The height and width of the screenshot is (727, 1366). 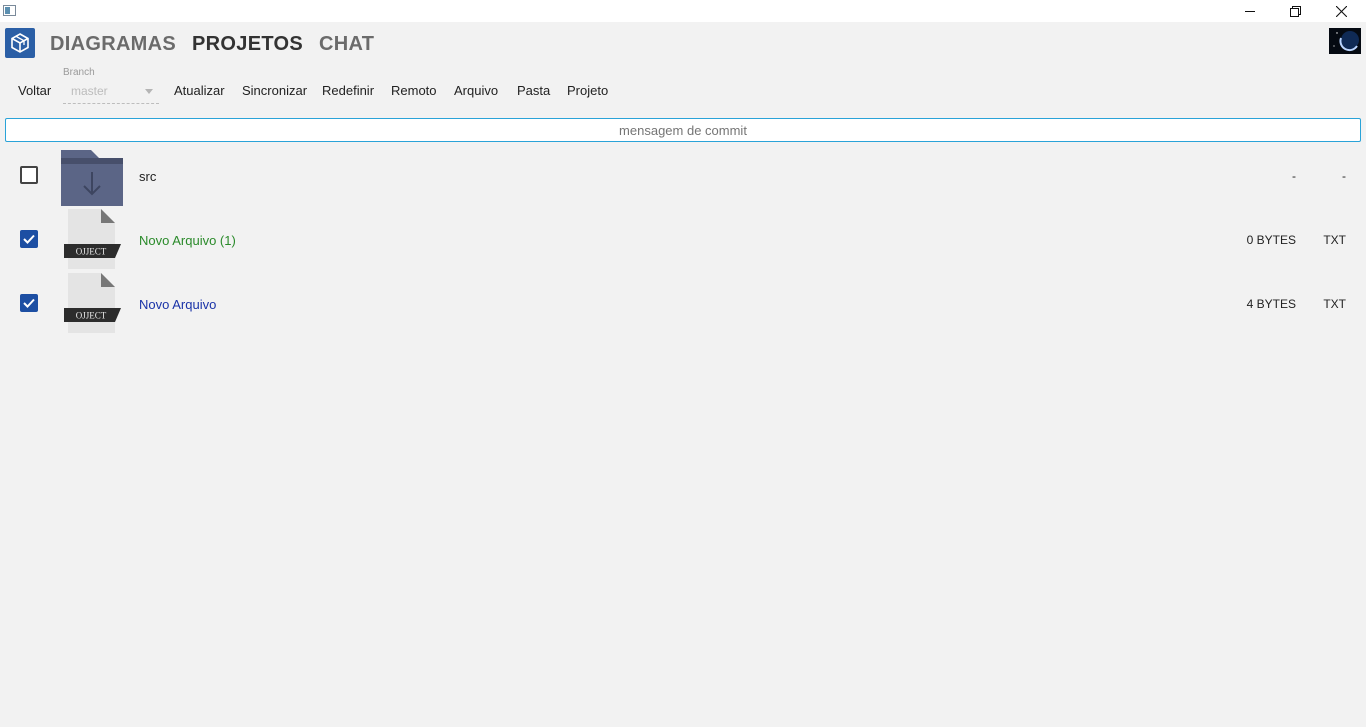 I want to click on commit-message-input, so click(x=683, y=130).